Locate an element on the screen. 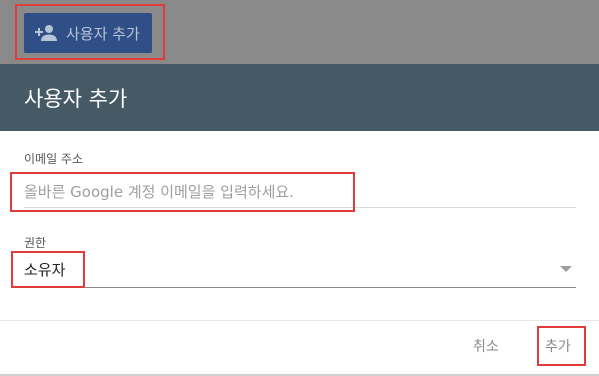  role-select: 소유자 is located at coordinates (300, 270).